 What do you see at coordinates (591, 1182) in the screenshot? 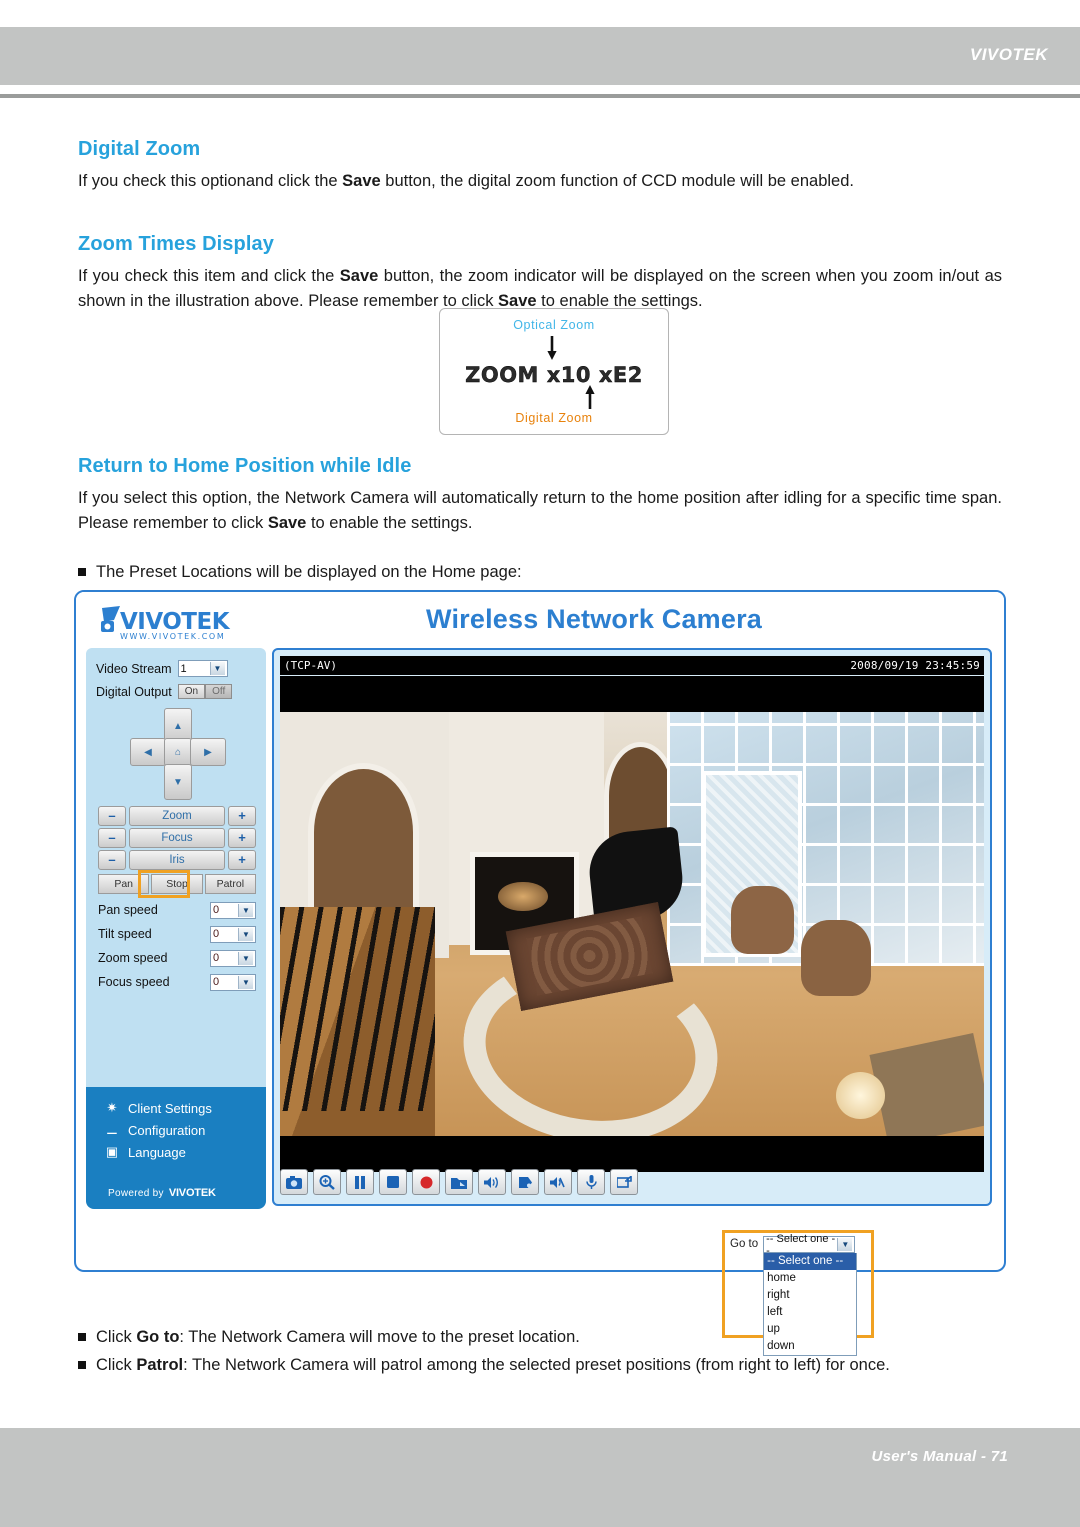
I see `microphone-icon` at bounding box center [591, 1182].